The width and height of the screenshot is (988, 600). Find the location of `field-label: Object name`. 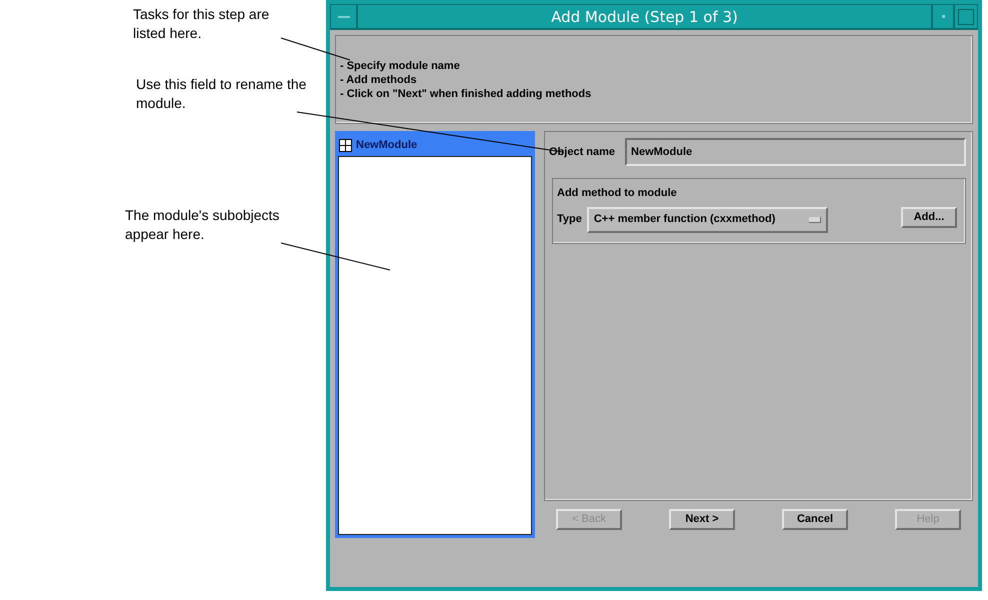

field-label: Object name is located at coordinates (582, 152).